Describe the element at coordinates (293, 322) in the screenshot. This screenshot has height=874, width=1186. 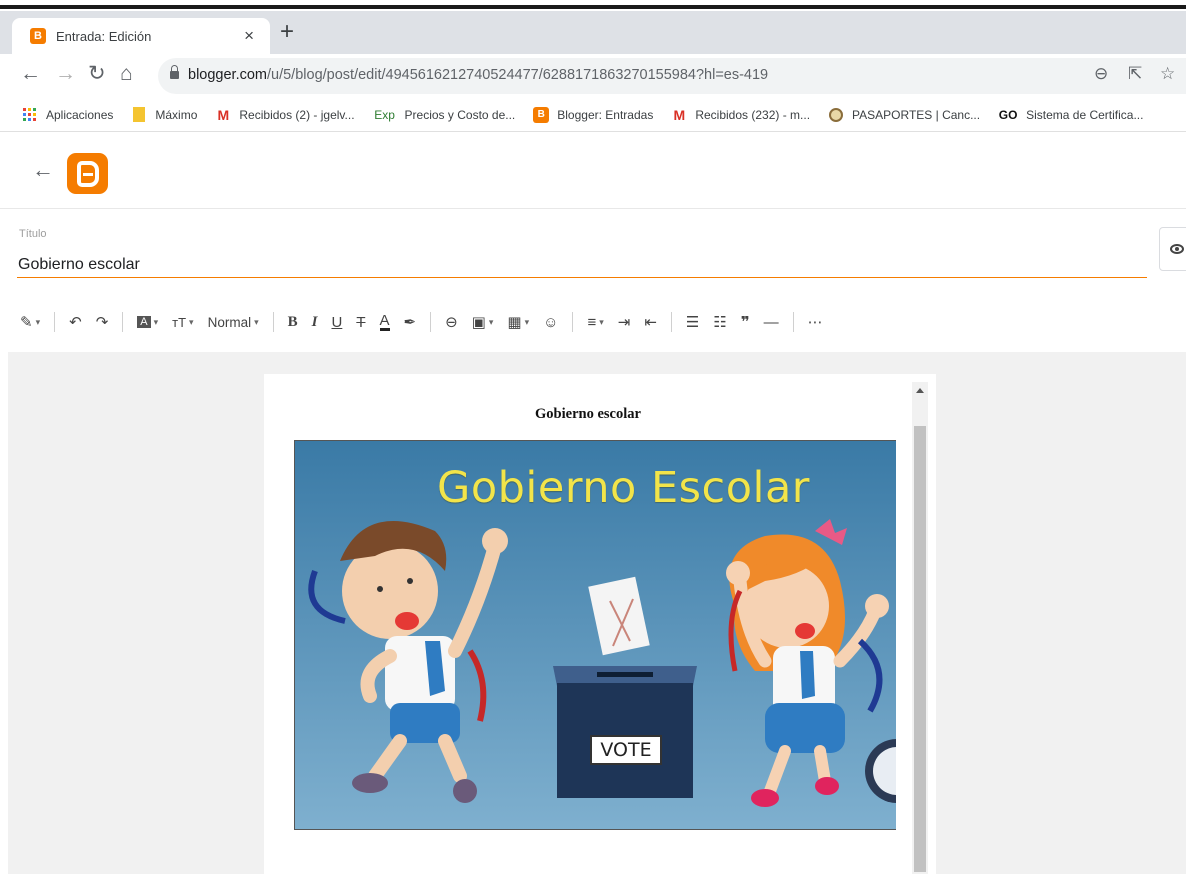
I see `bold-icon: B` at that location.